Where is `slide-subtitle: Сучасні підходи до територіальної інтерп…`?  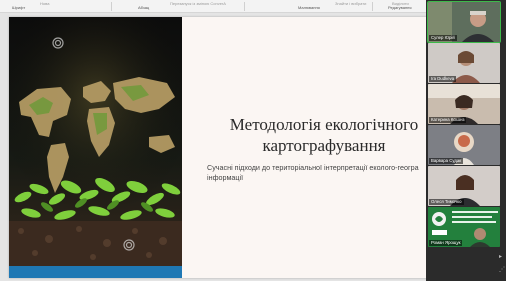 slide-subtitle: Сучасні підходи до територіальної інтерп… is located at coordinates (323, 173).